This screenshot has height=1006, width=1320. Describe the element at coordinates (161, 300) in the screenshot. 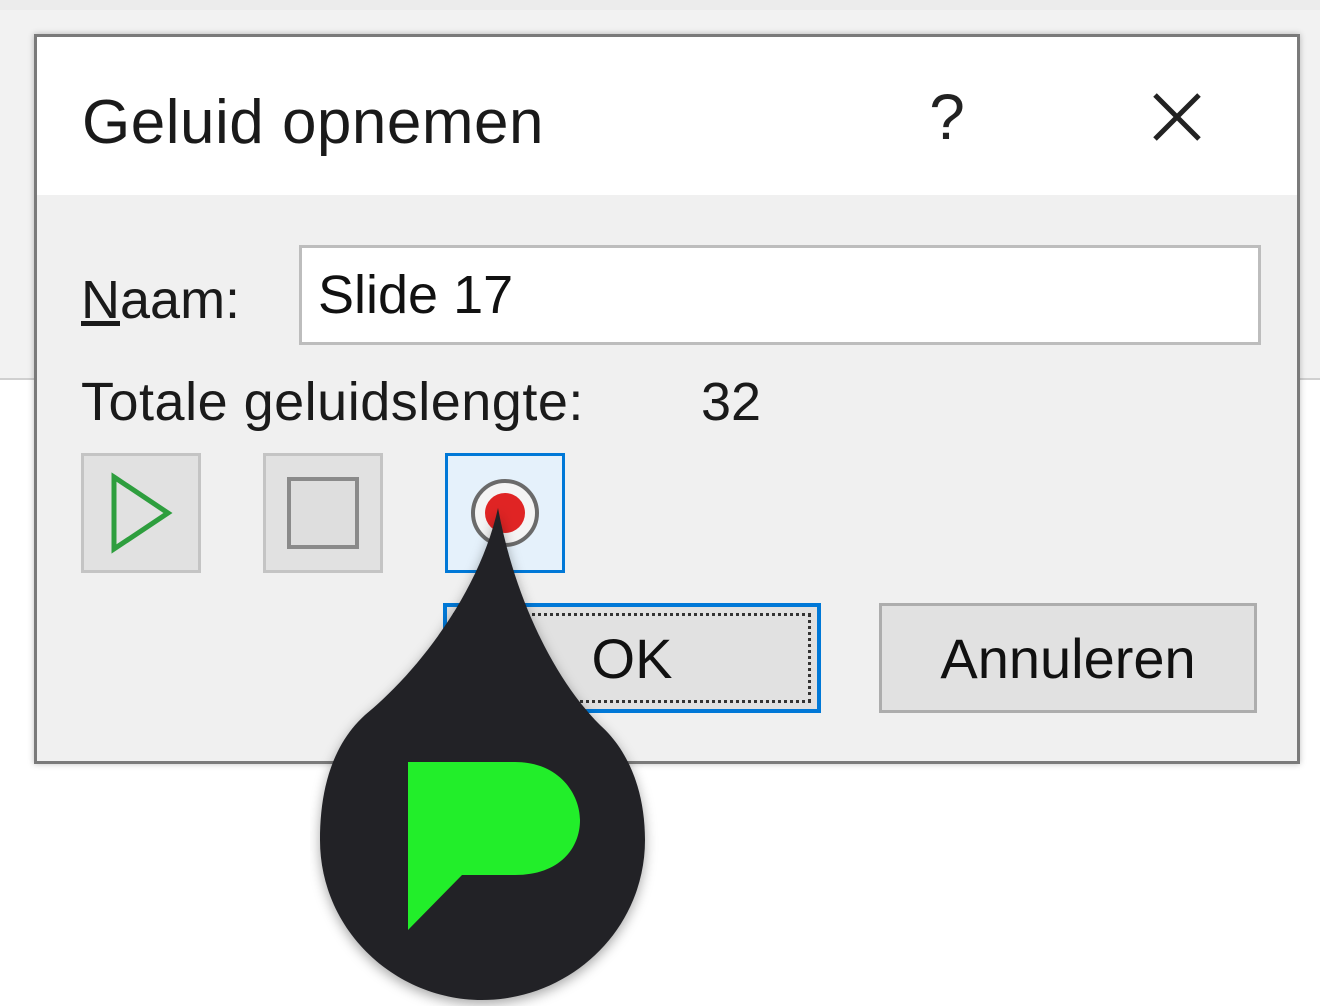

I see `name-label: Naam:` at that location.